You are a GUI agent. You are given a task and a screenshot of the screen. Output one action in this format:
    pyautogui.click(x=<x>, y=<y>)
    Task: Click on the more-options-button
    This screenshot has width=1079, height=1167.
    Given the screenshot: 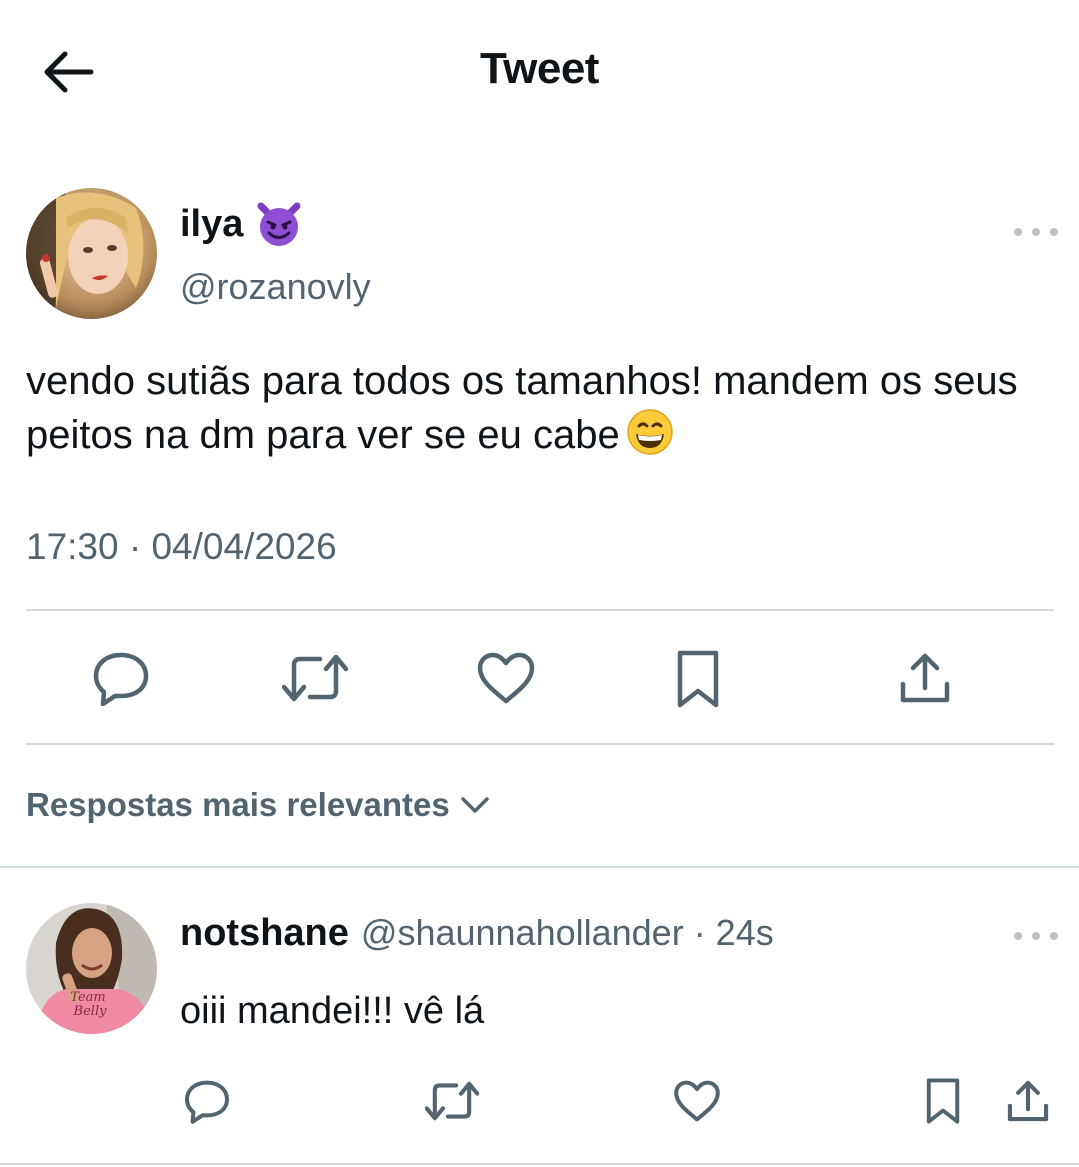 What is the action you would take?
    pyautogui.click(x=1036, y=232)
    